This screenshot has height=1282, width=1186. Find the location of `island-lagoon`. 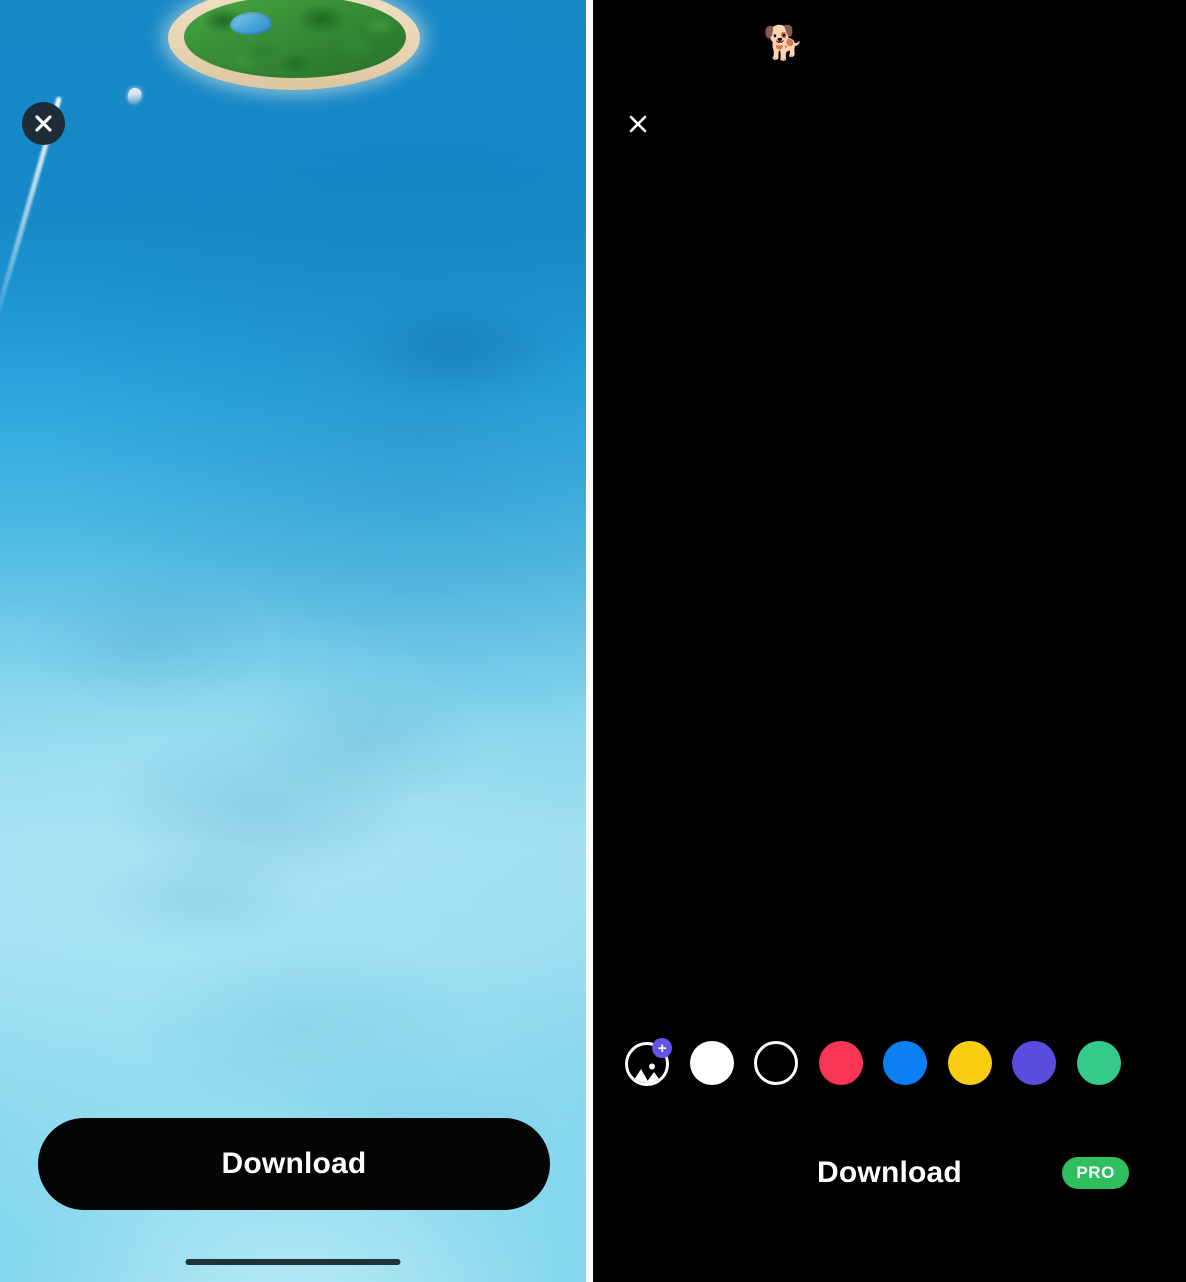

island-lagoon is located at coordinates (251, 23).